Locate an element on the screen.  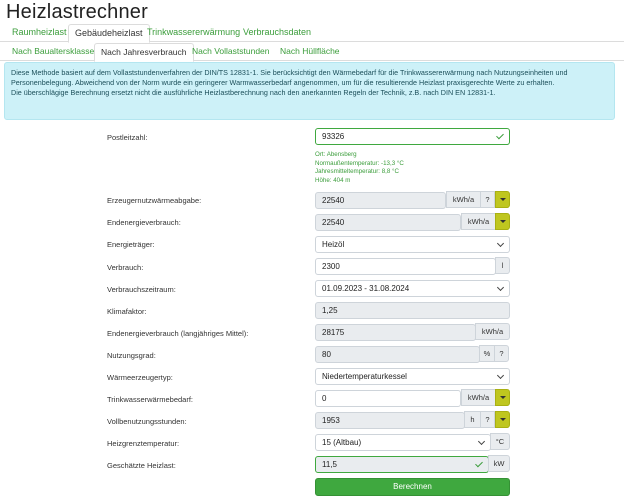
energietraeger-select: Heizöl is located at coordinates (412, 244).